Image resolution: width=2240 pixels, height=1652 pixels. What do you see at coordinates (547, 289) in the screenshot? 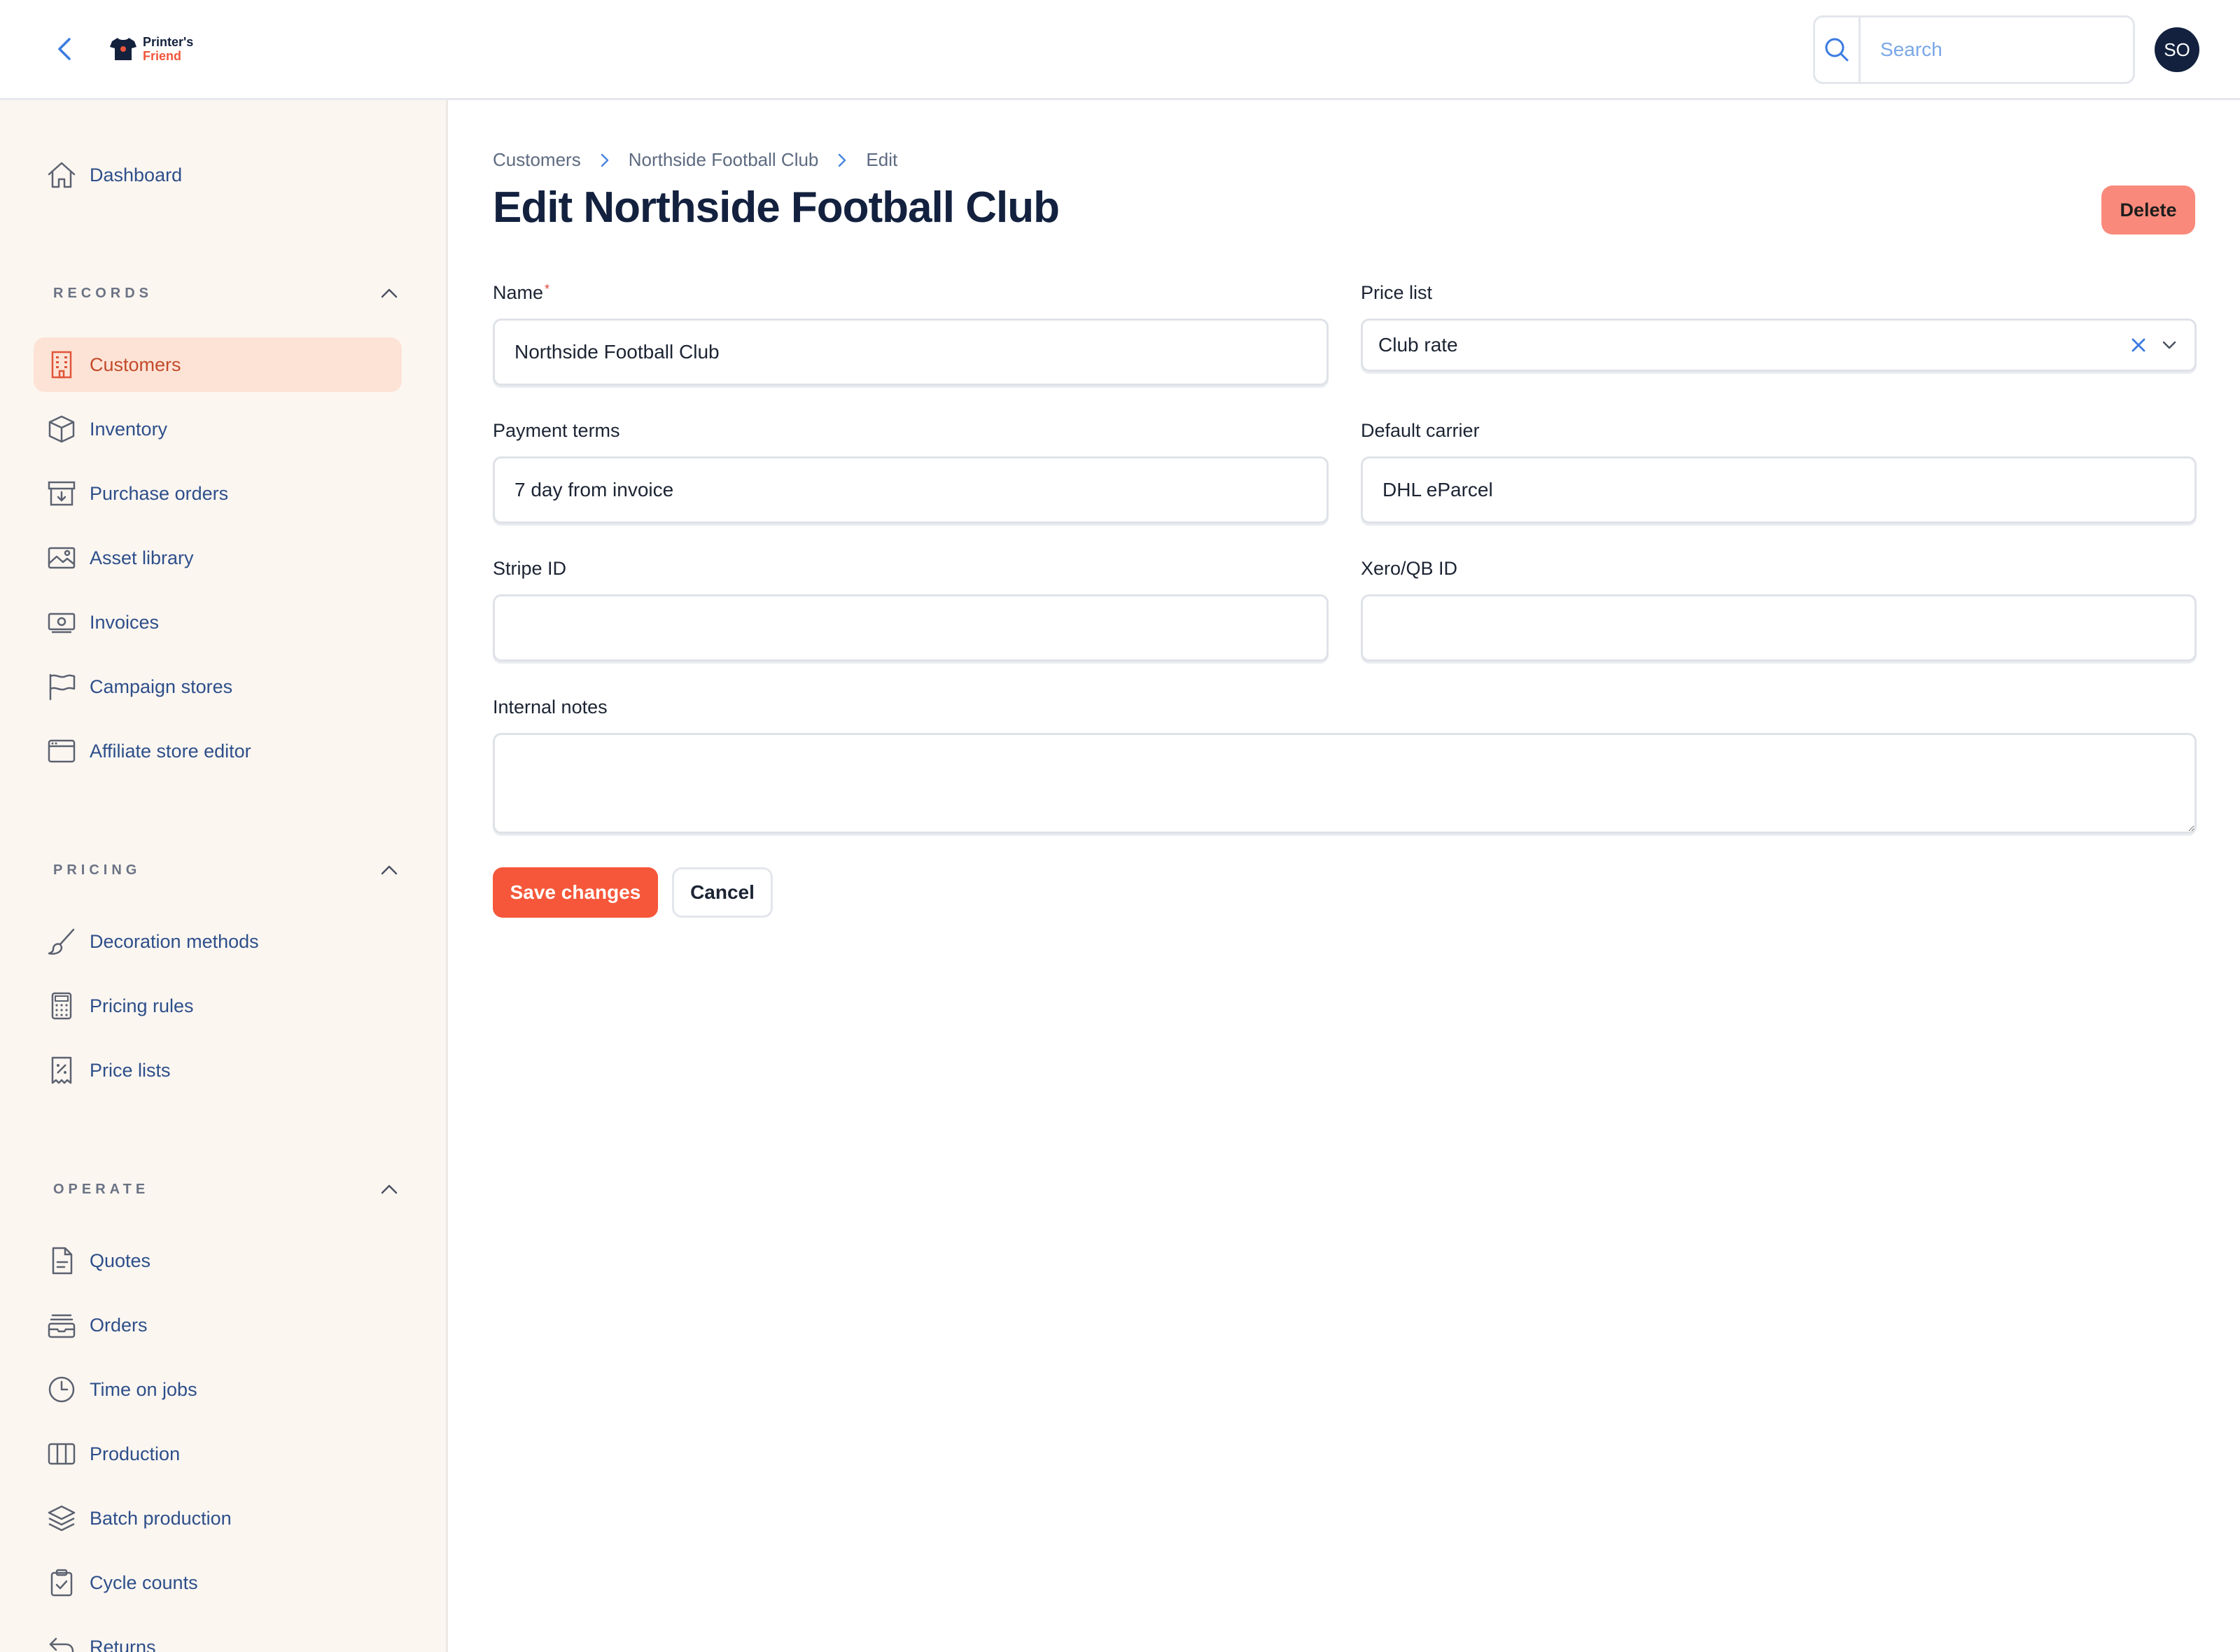
I see `required-asterisk: *` at bounding box center [547, 289].